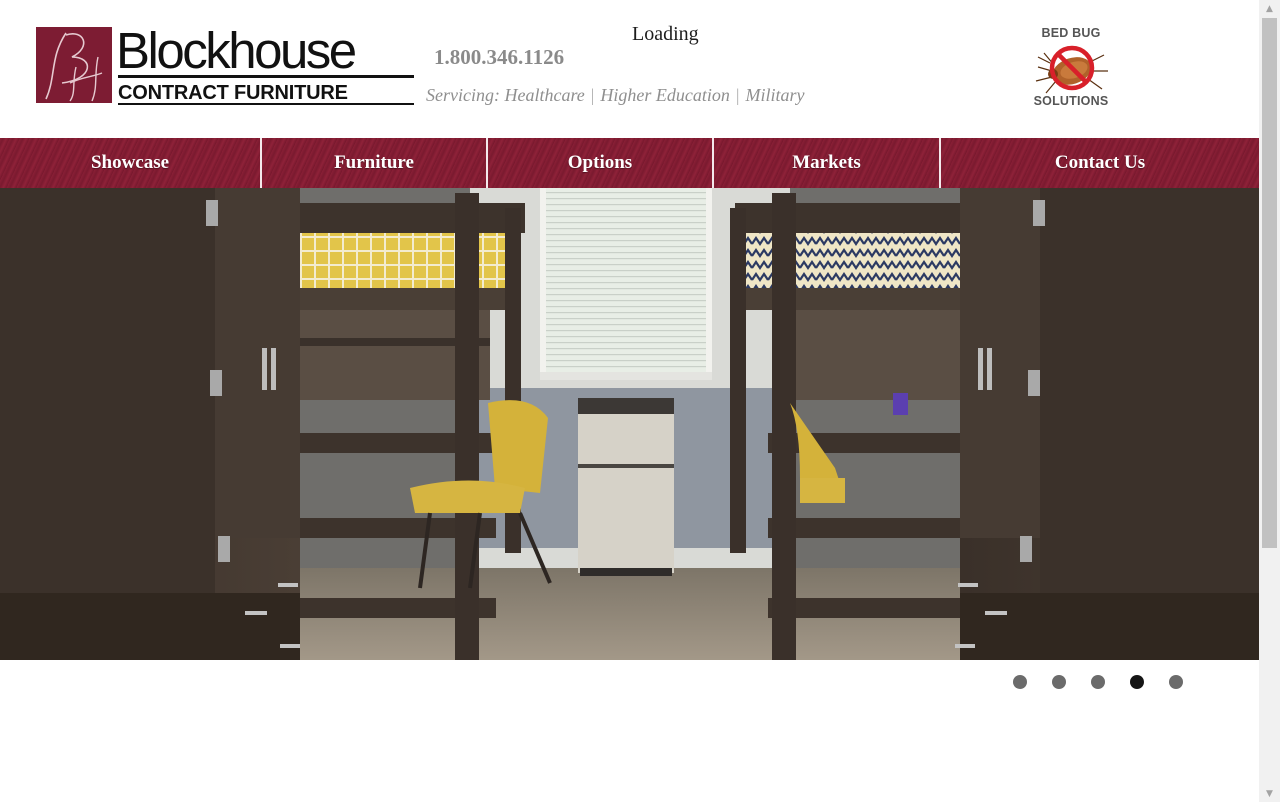 The image size is (1280, 802). I want to click on market-higher-education: Higher Education, so click(665, 95).